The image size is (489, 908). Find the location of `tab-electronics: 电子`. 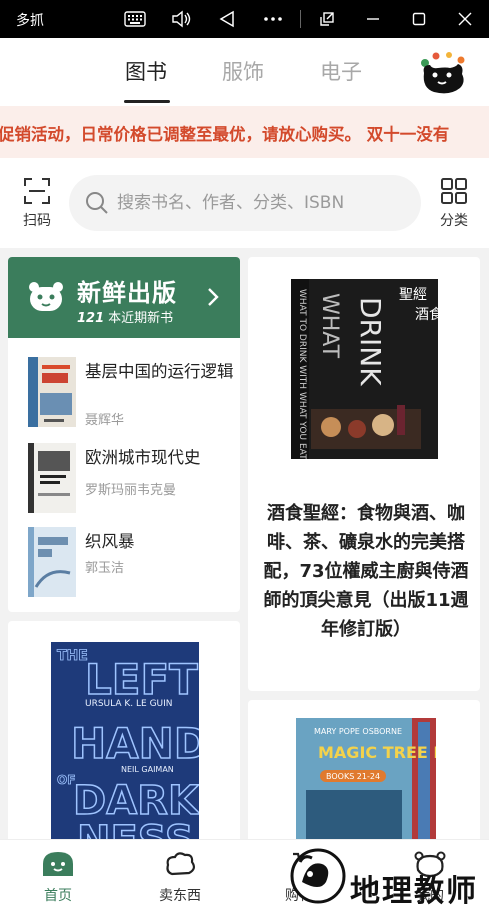

tab-electronics: 电子 is located at coordinates (341, 71).